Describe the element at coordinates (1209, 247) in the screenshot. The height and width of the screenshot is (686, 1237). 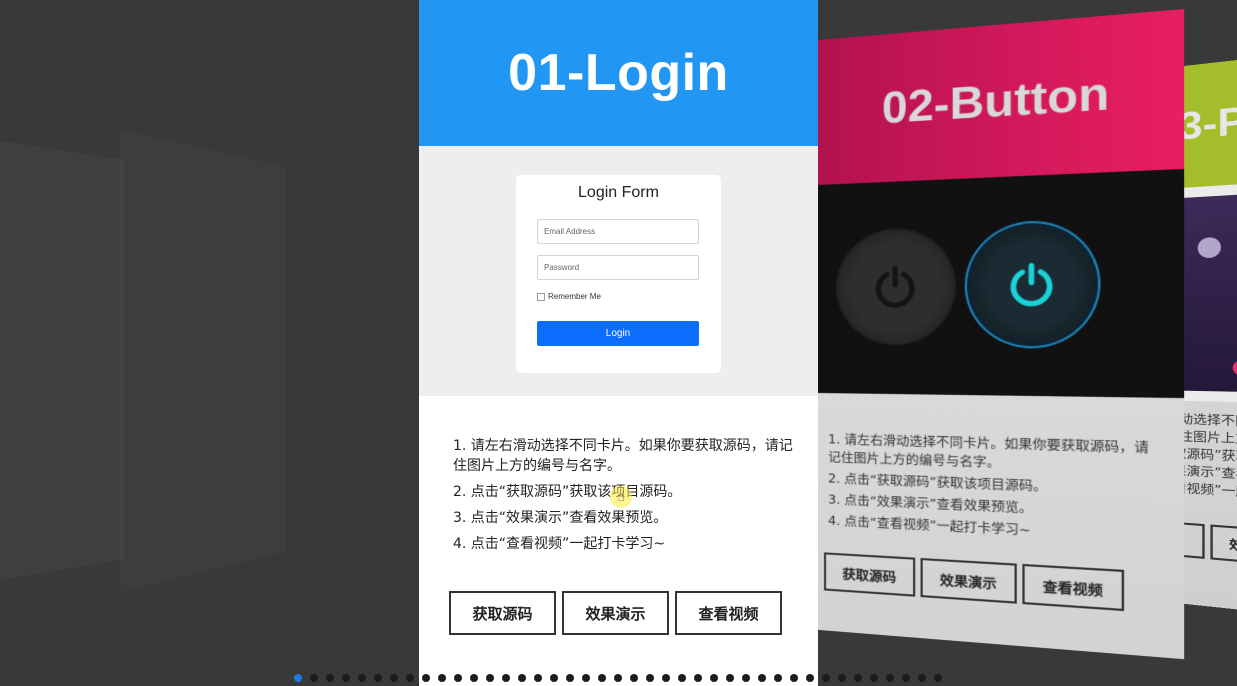
I see `avatar` at that location.